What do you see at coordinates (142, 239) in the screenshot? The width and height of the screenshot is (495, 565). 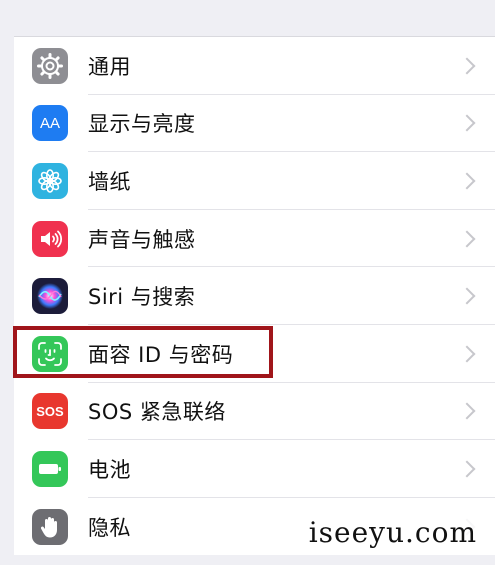 I see `settings-item-label: 声音与触感` at bounding box center [142, 239].